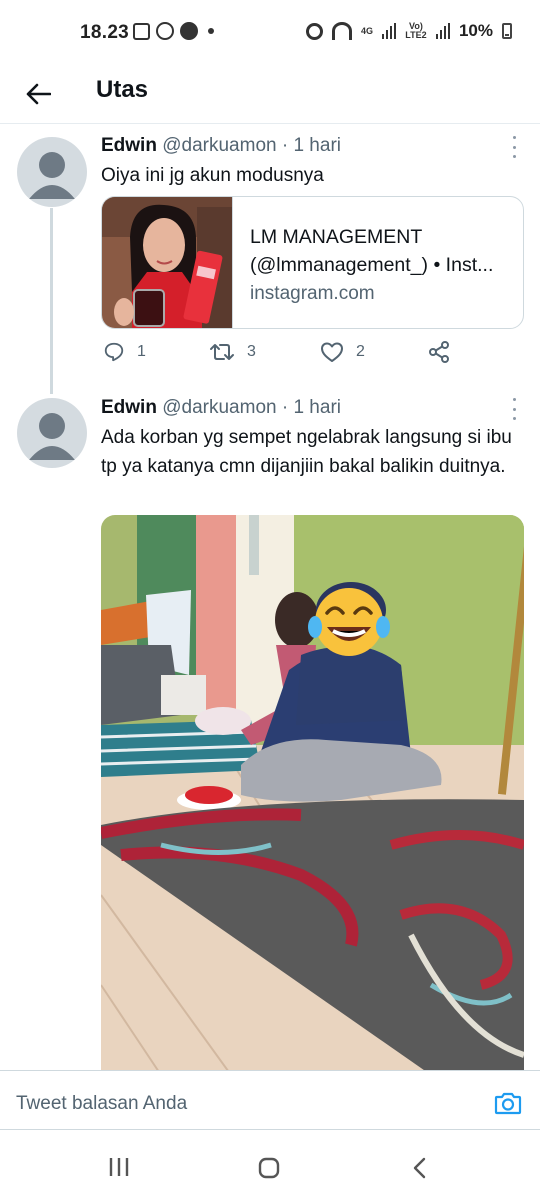  I want to click on recent-apps-button, so click(119, 1169).